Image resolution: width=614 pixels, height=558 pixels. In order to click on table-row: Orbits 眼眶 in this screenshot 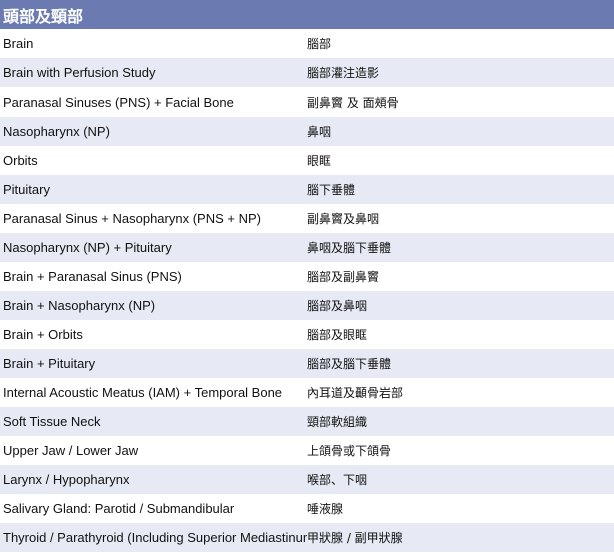, I will do `click(307, 160)`.